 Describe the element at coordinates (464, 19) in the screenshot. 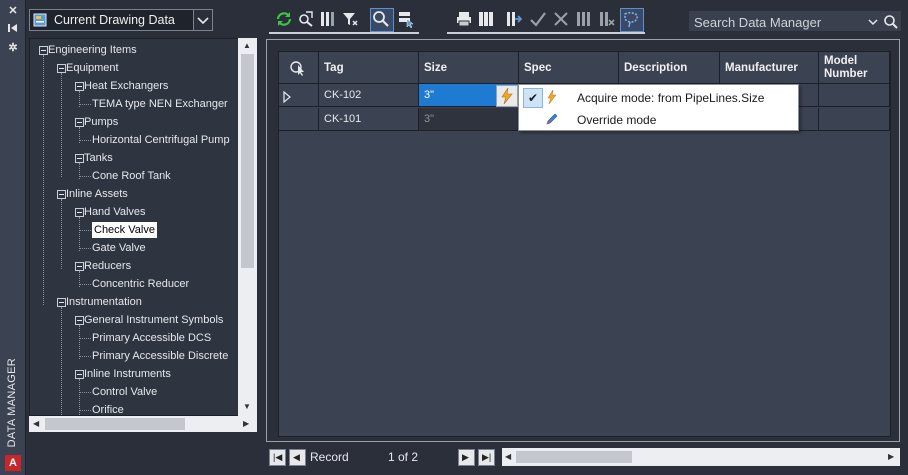

I see `print-icon` at that location.